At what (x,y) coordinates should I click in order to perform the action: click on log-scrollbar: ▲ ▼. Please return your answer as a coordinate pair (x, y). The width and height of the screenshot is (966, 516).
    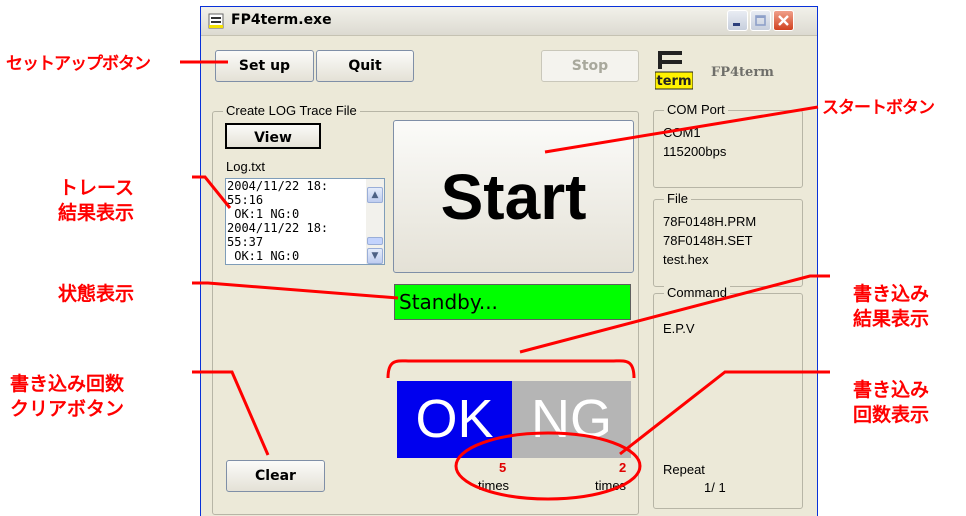
    Looking at the image, I should click on (375, 221).